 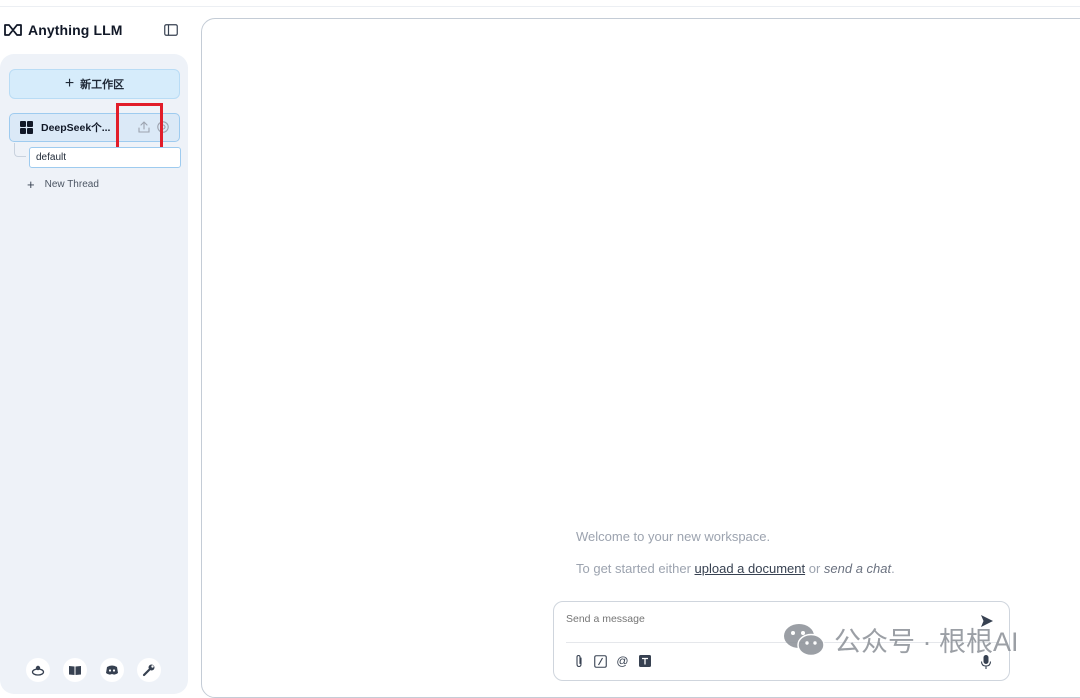 I want to click on settings-wrench-icon, so click(x=149, y=670).